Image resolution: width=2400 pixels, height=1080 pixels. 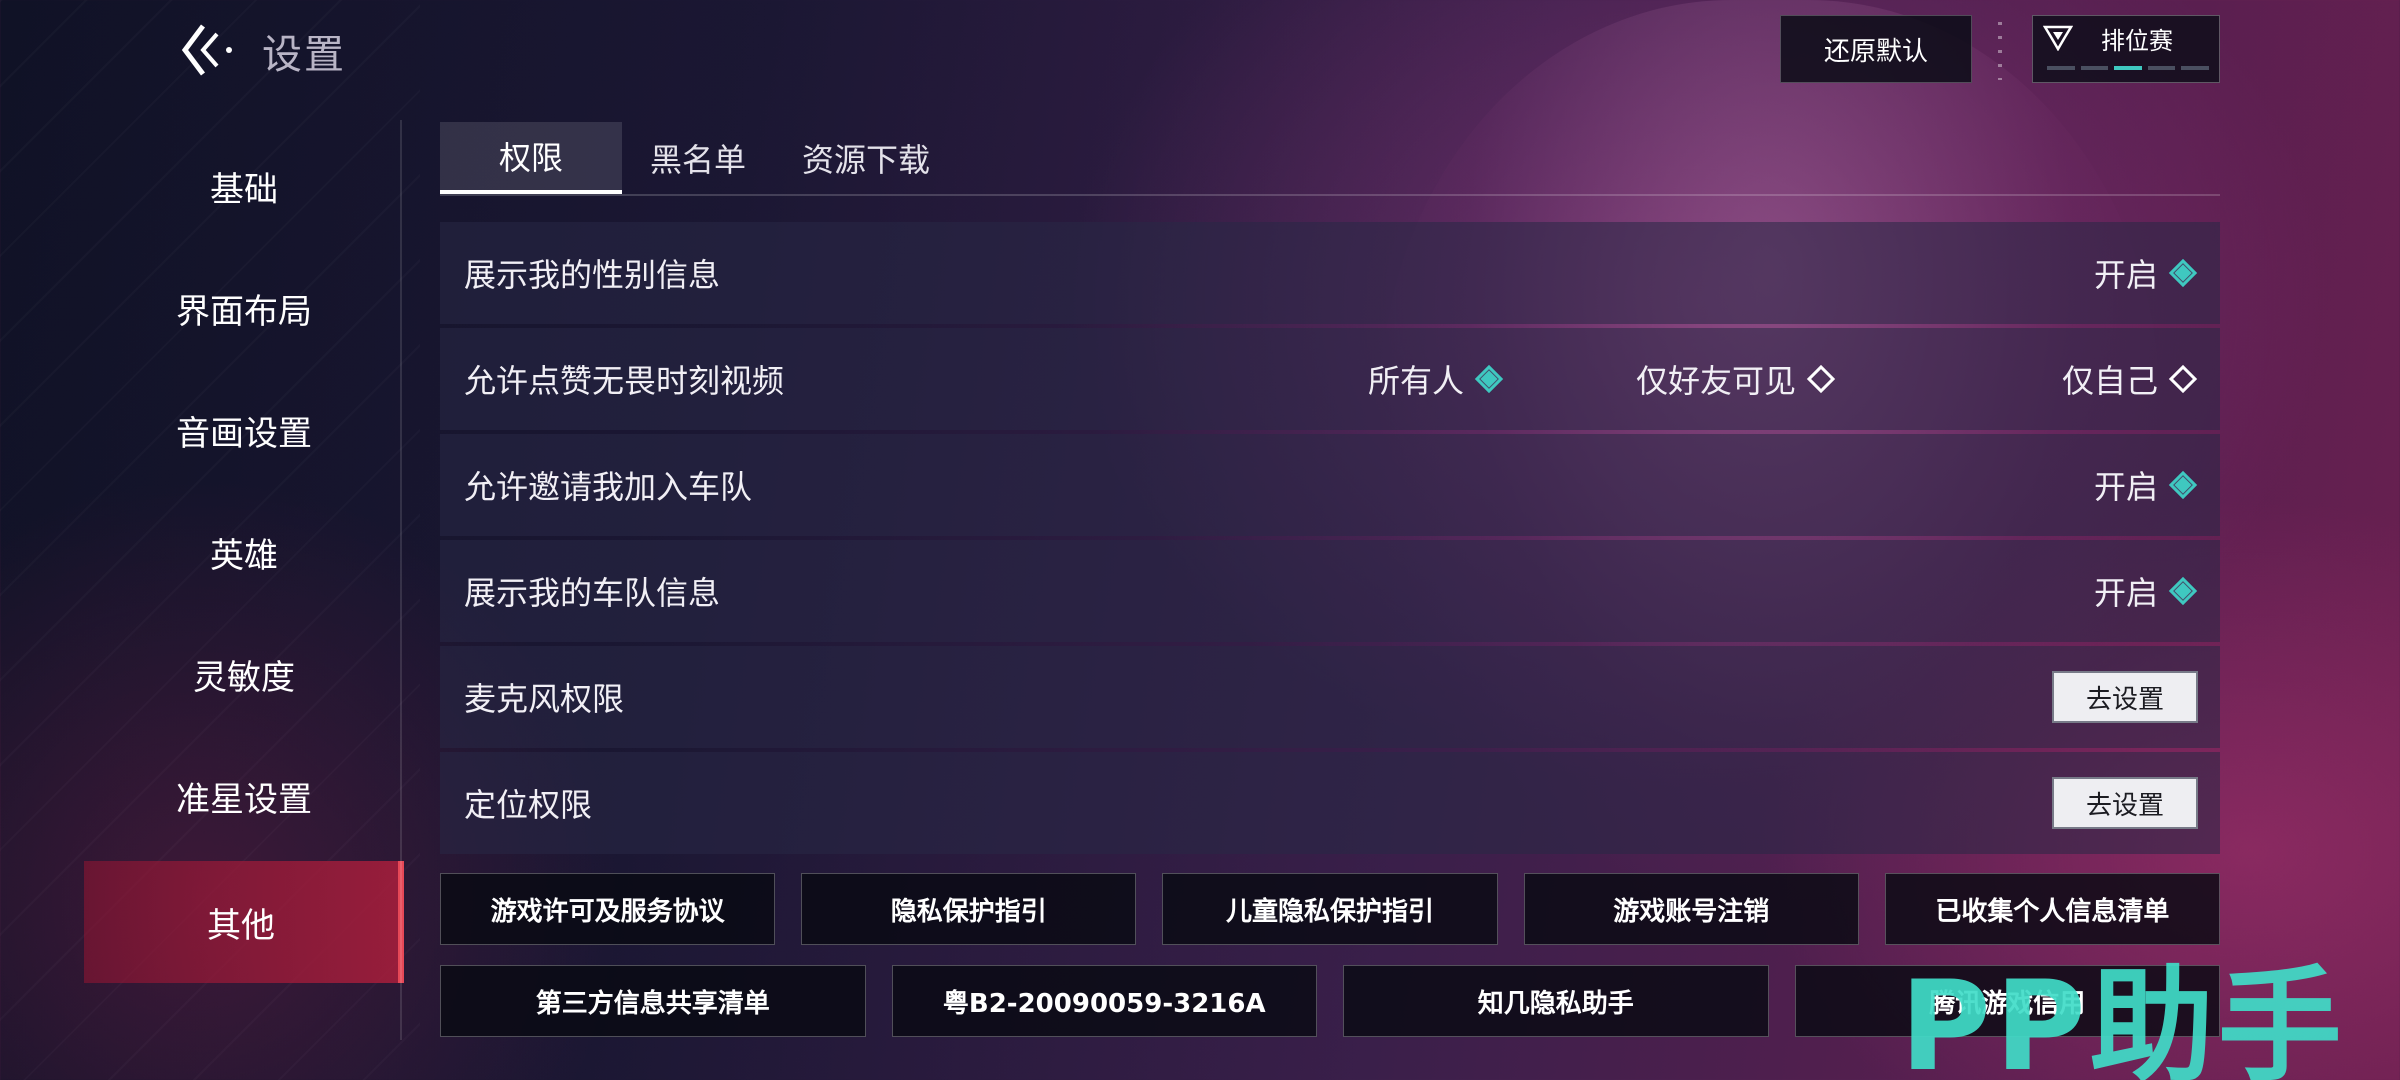 I want to click on likes-option-self: 仅自己, so click(x=2130, y=379).